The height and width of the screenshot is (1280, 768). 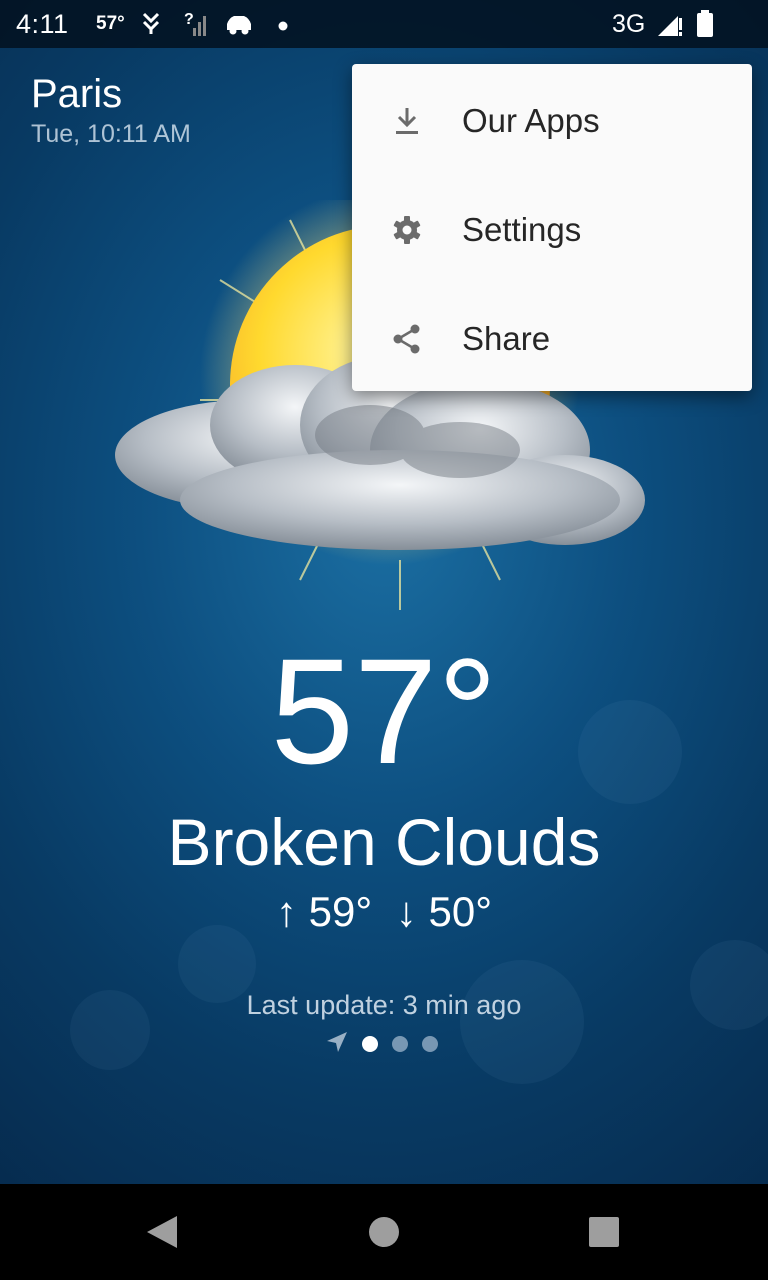 What do you see at coordinates (42, 24) in the screenshot?
I see `status-time: 4:11` at bounding box center [42, 24].